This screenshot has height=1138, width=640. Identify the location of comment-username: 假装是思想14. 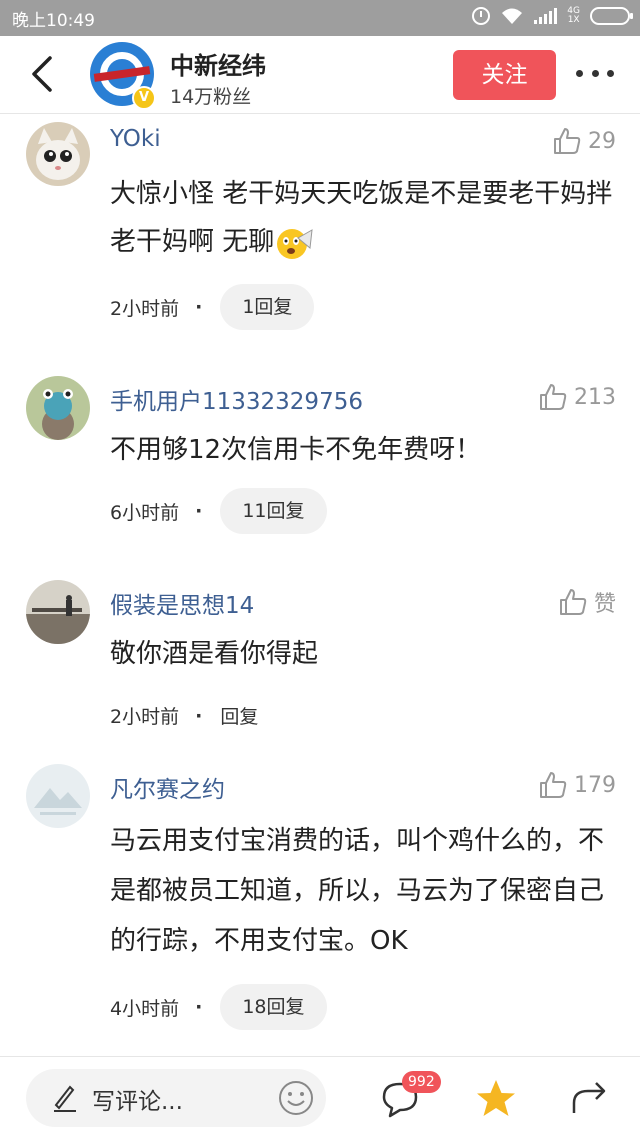
(182, 603).